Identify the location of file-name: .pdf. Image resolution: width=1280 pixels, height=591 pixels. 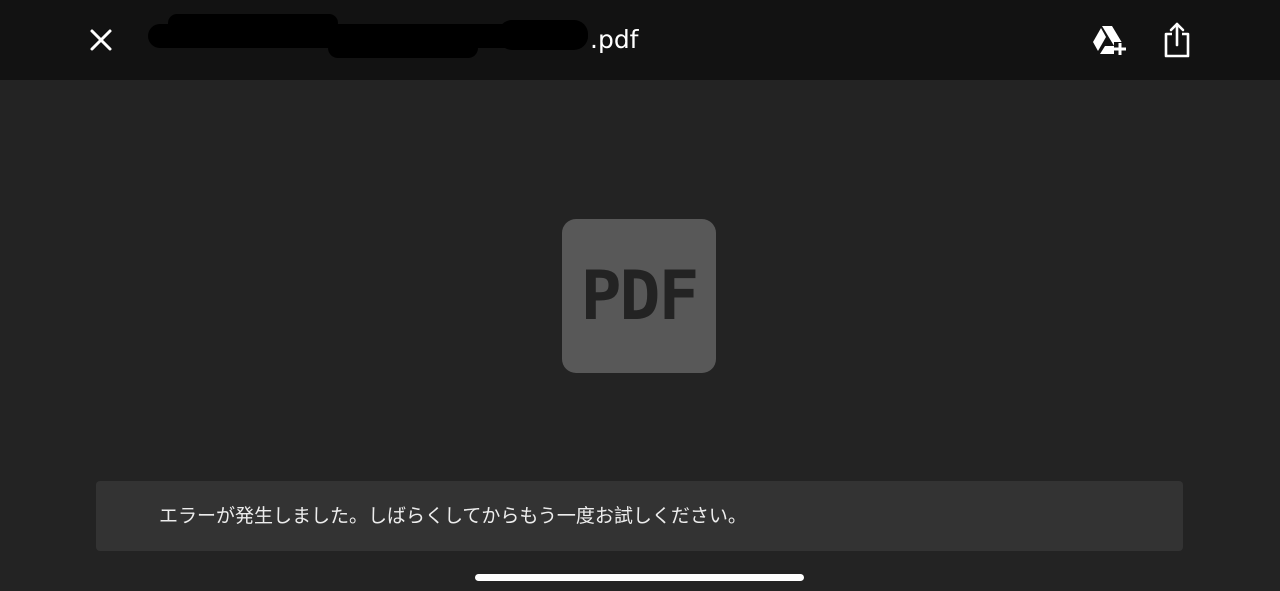
(614, 39).